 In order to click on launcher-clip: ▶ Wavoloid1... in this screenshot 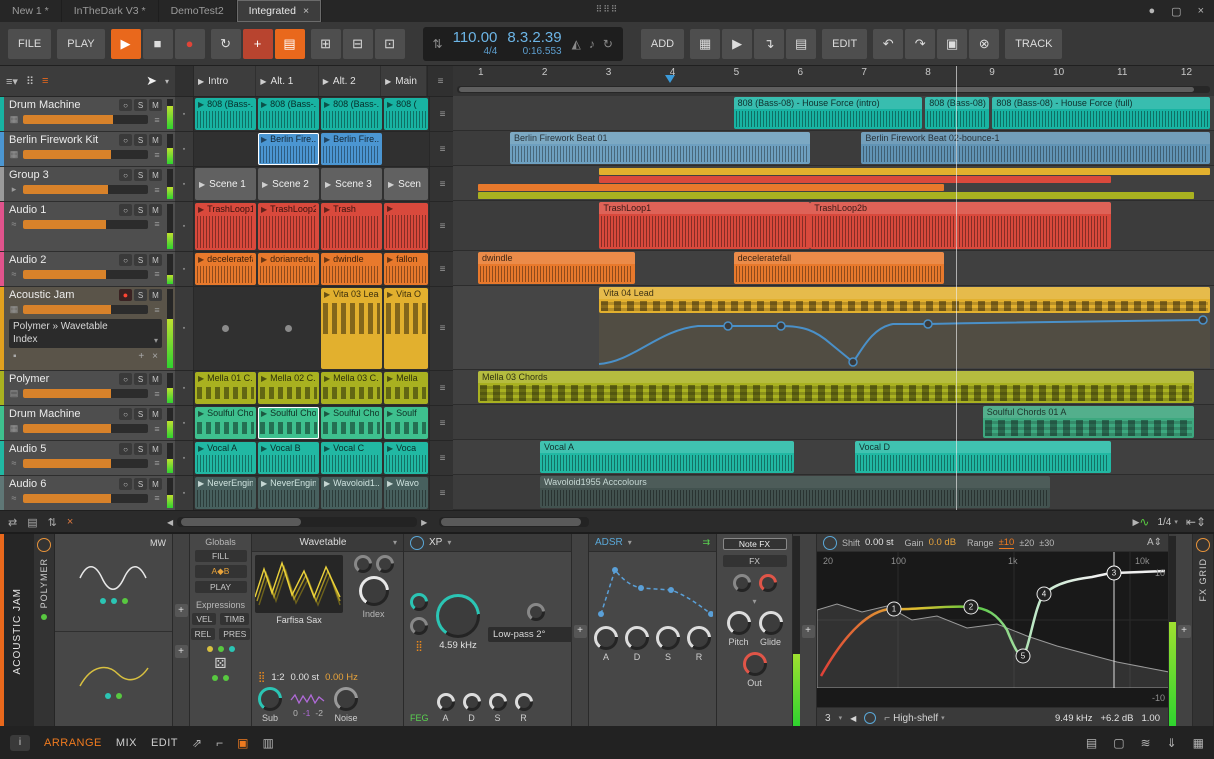, I will do `click(351, 493)`.